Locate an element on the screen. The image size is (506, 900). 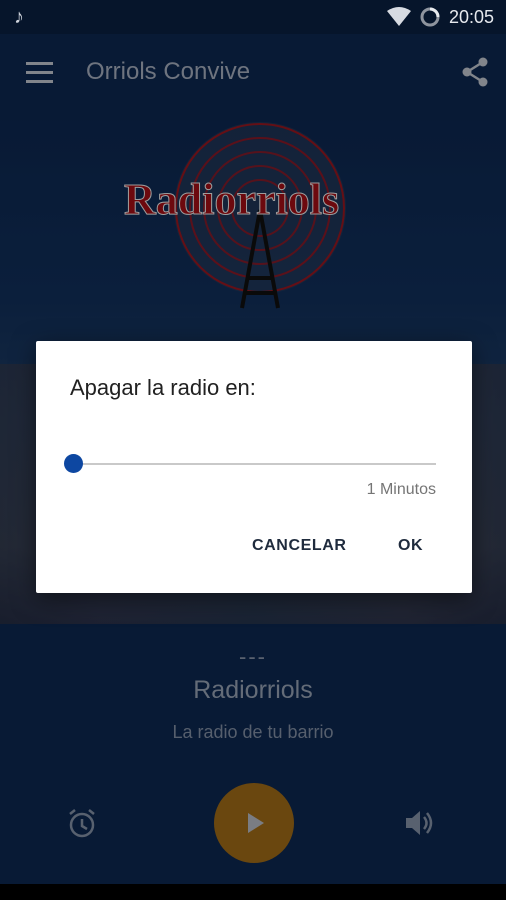
slider-thumb is located at coordinates (73, 463).